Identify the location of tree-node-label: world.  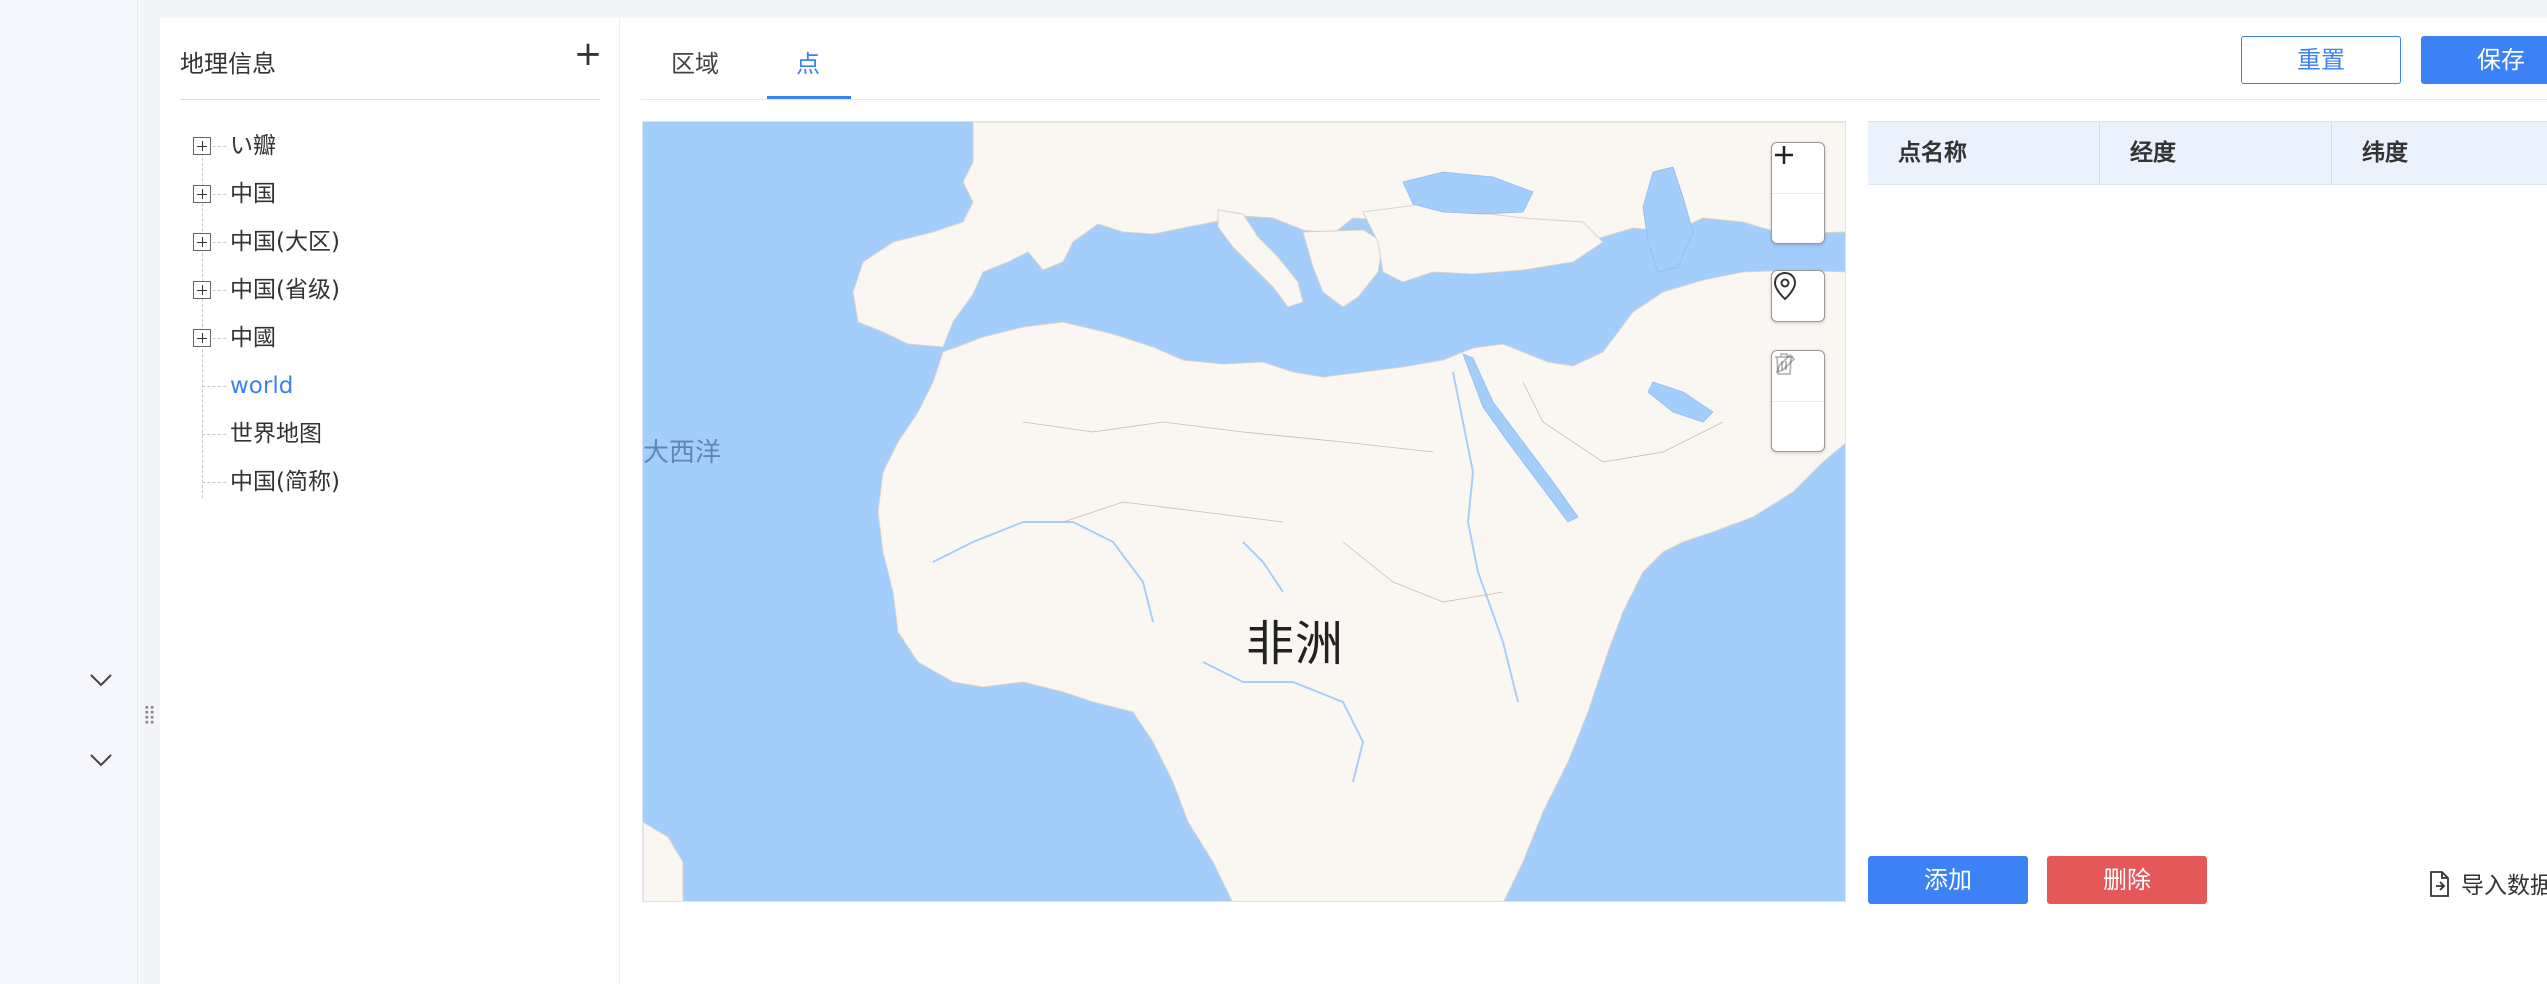
(262, 386).